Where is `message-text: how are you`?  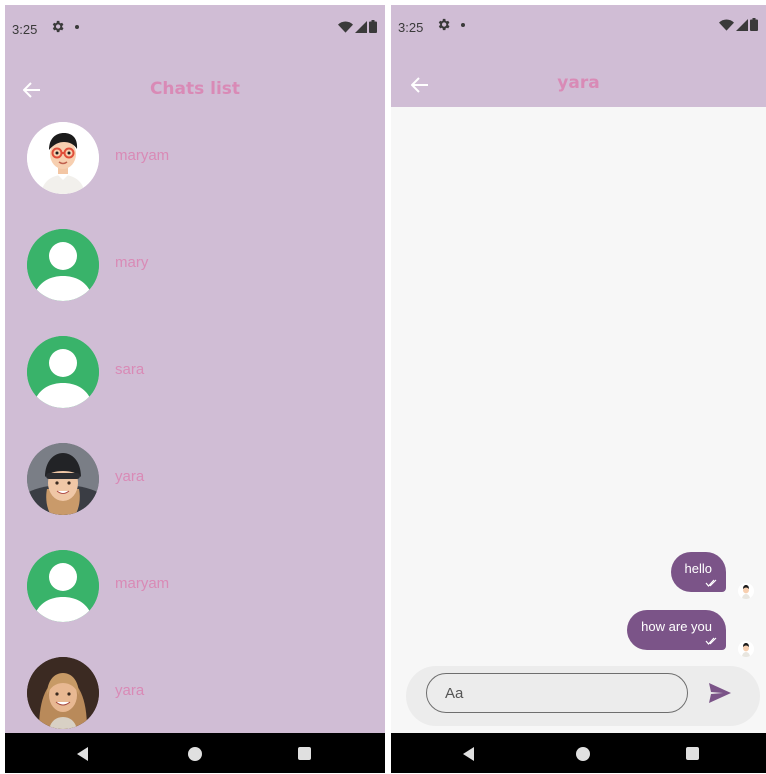
message-text: how are you is located at coordinates (676, 626).